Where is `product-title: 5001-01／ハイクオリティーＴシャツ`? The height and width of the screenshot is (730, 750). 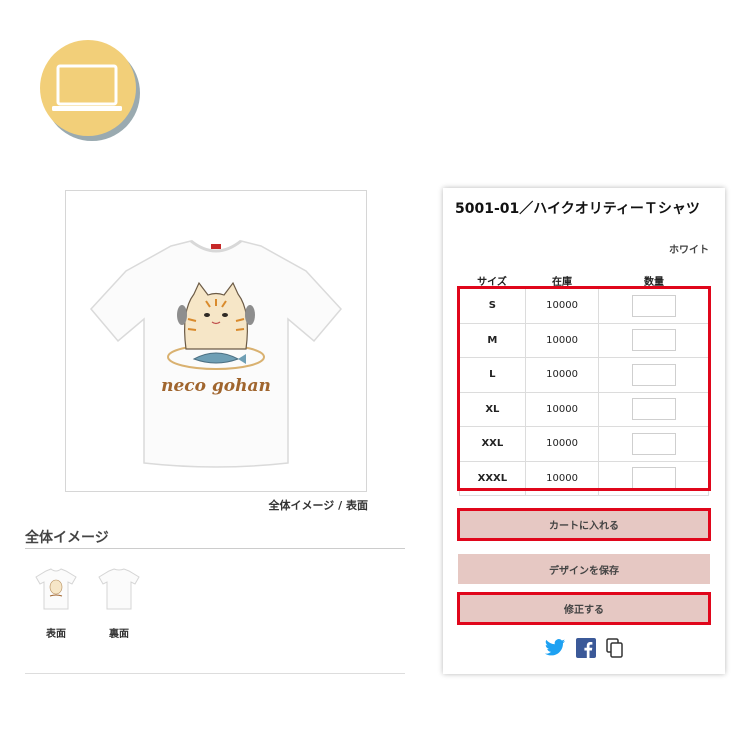
product-title: 5001-01／ハイクオリティーＴシャツ is located at coordinates (577, 209).